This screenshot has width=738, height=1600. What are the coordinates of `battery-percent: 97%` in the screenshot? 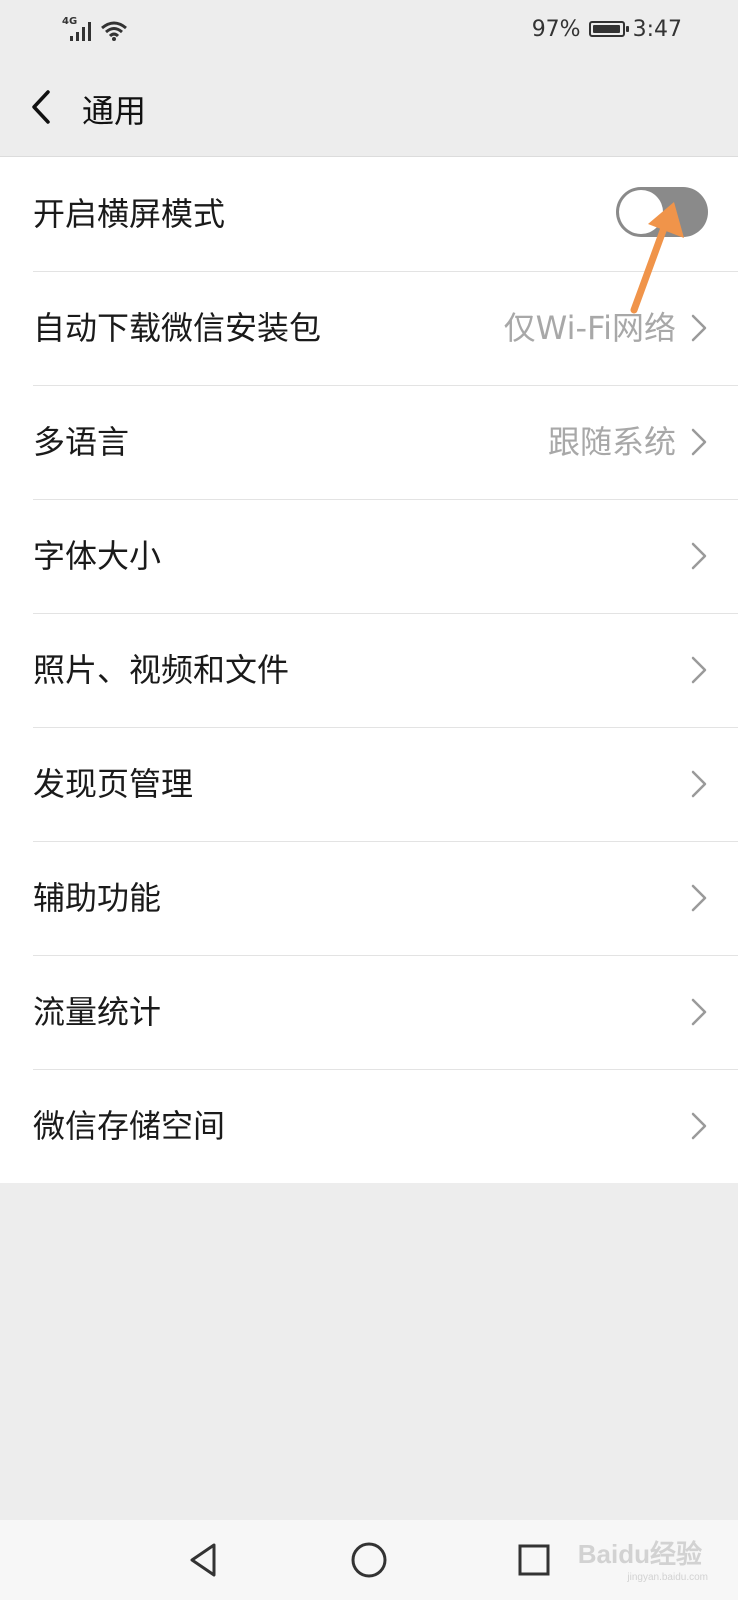 It's located at (556, 29).